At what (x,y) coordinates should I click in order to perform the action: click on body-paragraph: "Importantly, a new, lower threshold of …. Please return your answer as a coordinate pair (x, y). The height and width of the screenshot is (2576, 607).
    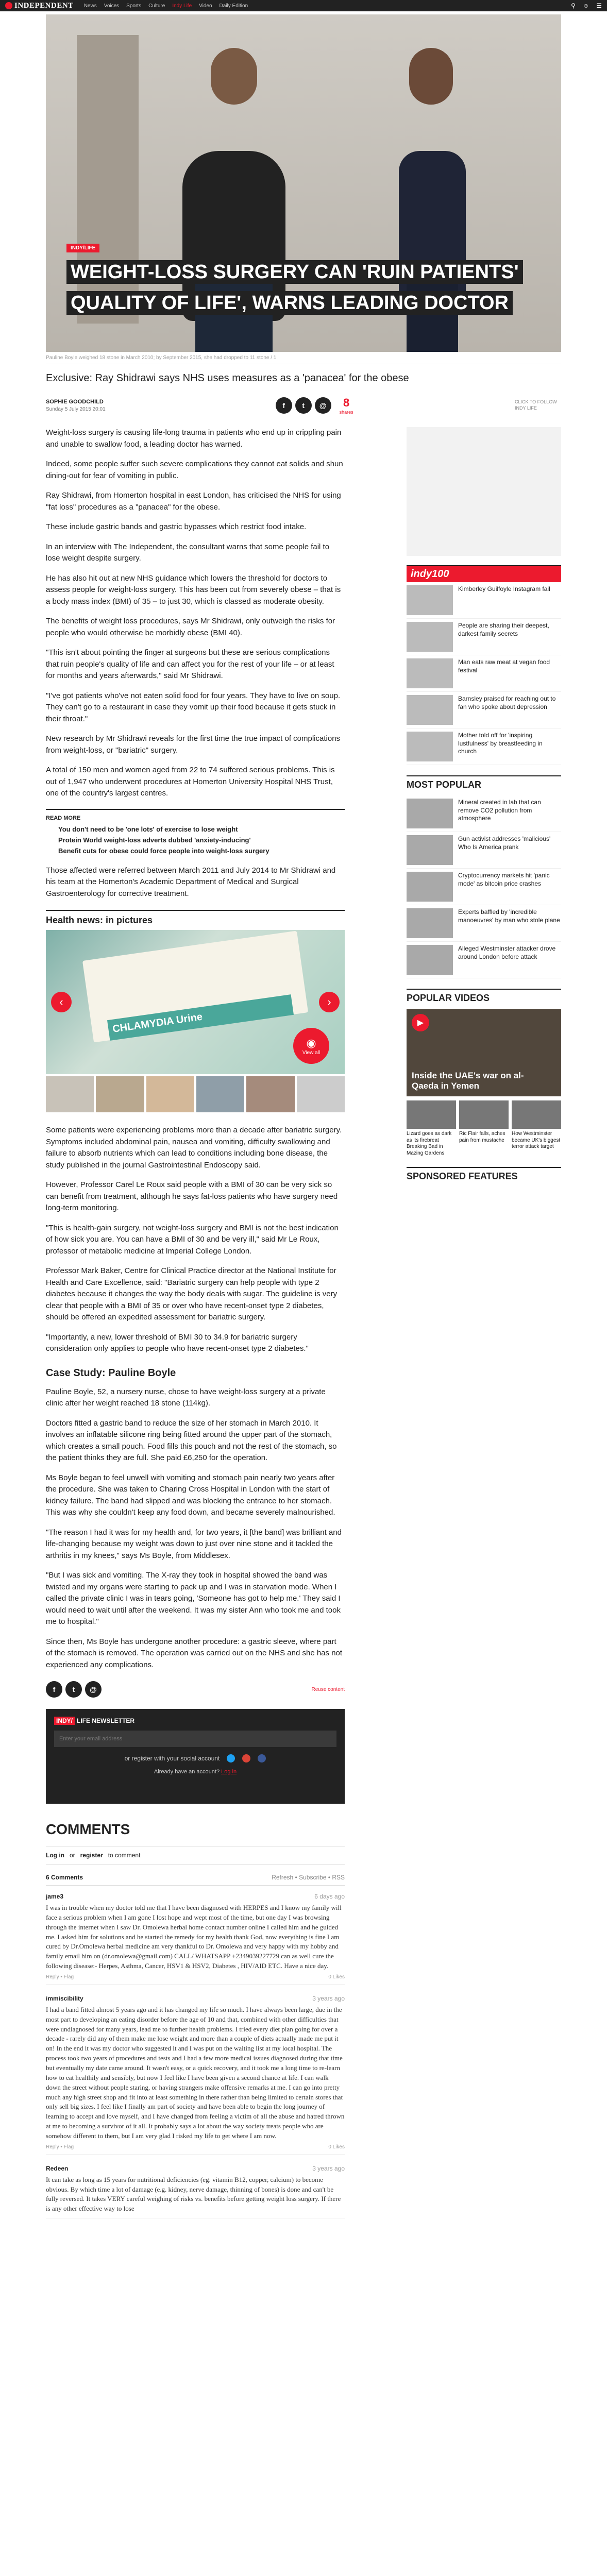
    Looking at the image, I should click on (177, 1342).